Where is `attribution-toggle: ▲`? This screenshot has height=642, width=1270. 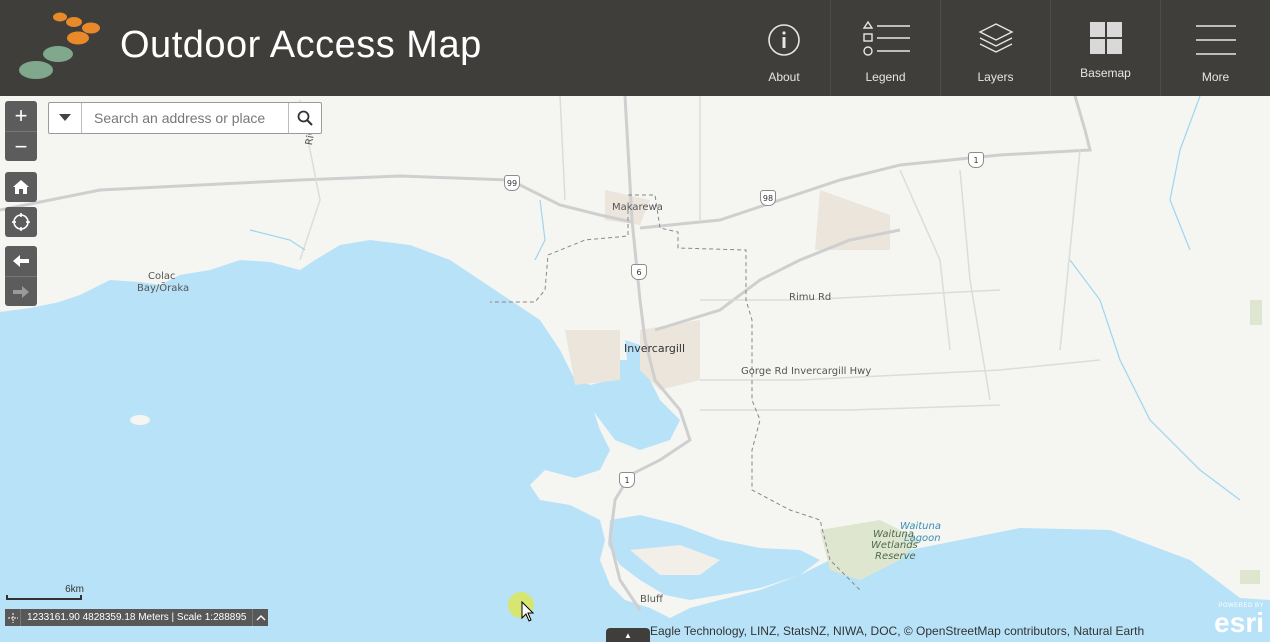 attribution-toggle: ▲ is located at coordinates (628, 635).